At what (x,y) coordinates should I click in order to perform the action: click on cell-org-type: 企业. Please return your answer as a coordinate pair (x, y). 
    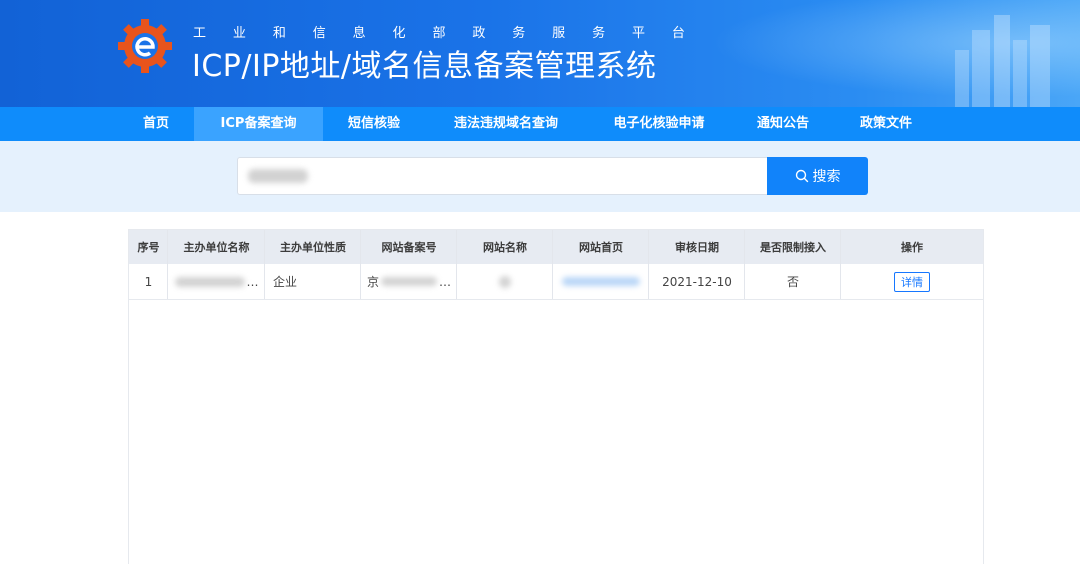
    Looking at the image, I should click on (285, 282).